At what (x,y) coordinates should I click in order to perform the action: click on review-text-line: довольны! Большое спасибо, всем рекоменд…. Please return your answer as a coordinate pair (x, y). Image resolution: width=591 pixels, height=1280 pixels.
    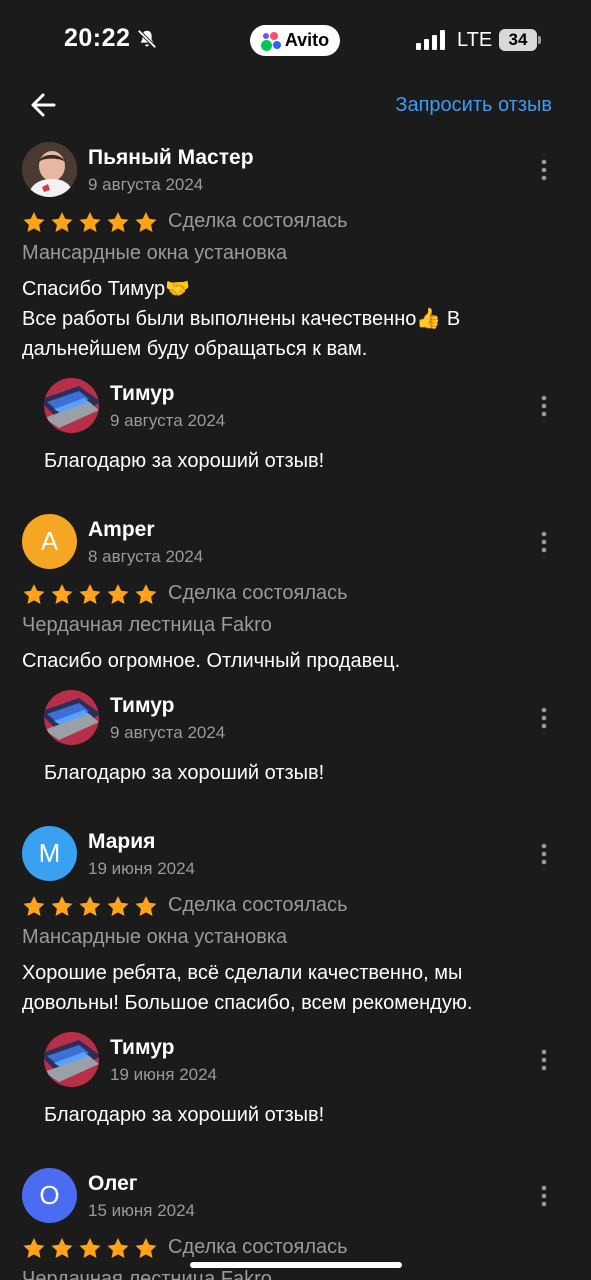
    Looking at the image, I should click on (247, 1003).